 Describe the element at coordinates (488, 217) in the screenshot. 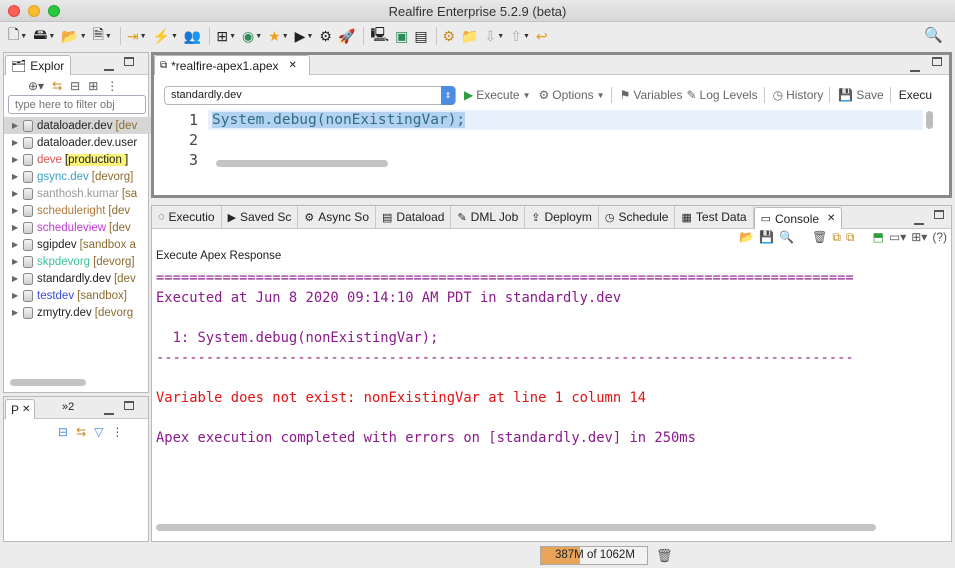

I see `tab-dml-job: ✎ DML Job` at that location.